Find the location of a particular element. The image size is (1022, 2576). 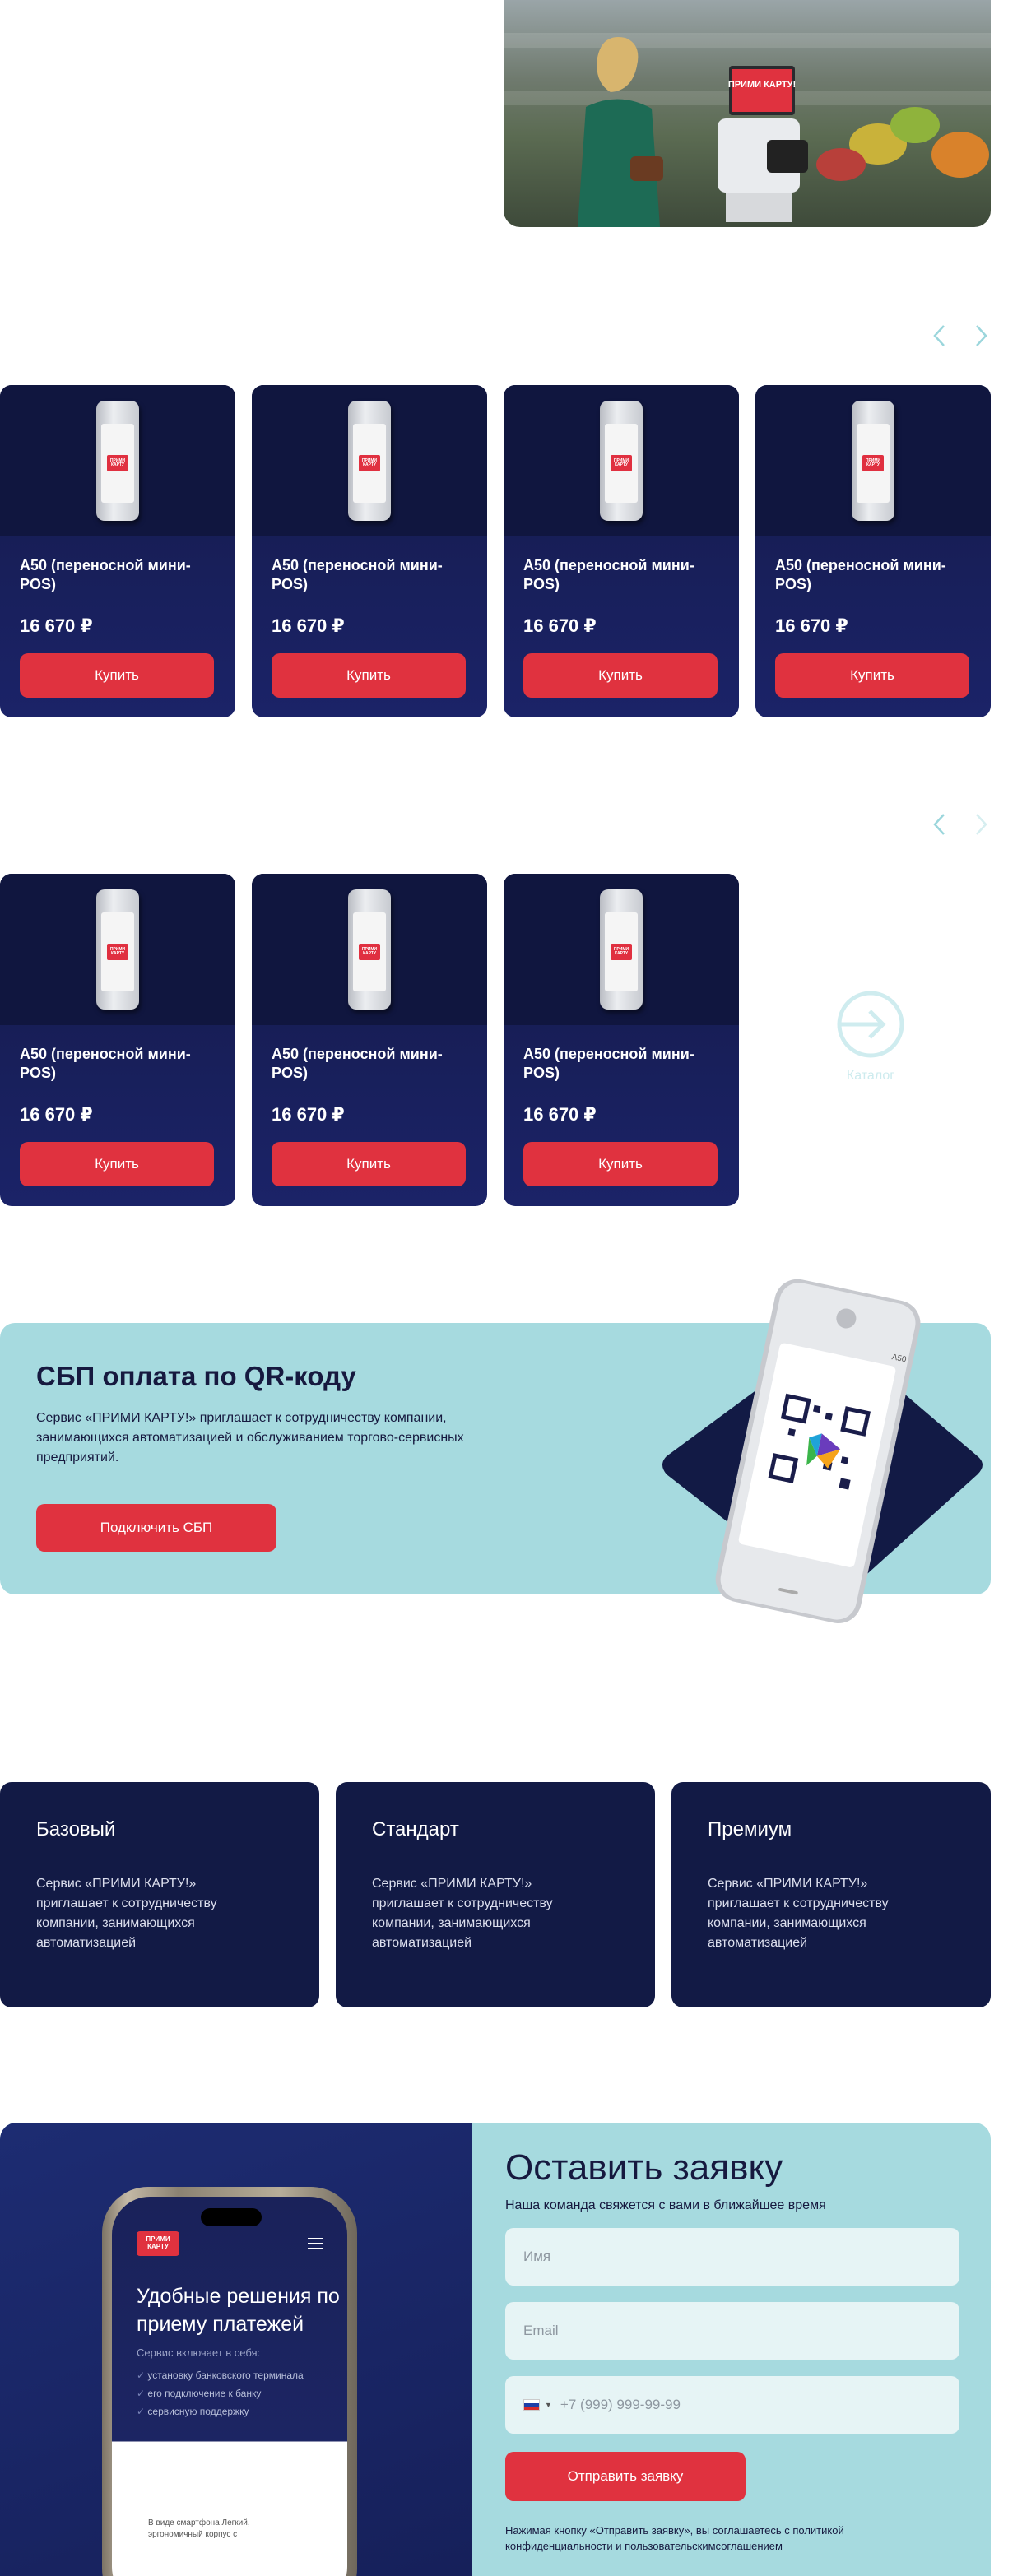

list-item: сервисную поддержку is located at coordinates (221, 2411).